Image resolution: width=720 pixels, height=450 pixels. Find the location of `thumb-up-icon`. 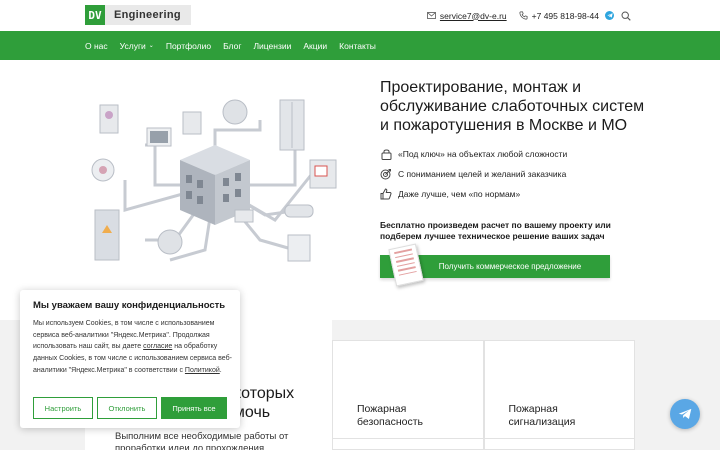

thumb-up-icon is located at coordinates (386, 194).